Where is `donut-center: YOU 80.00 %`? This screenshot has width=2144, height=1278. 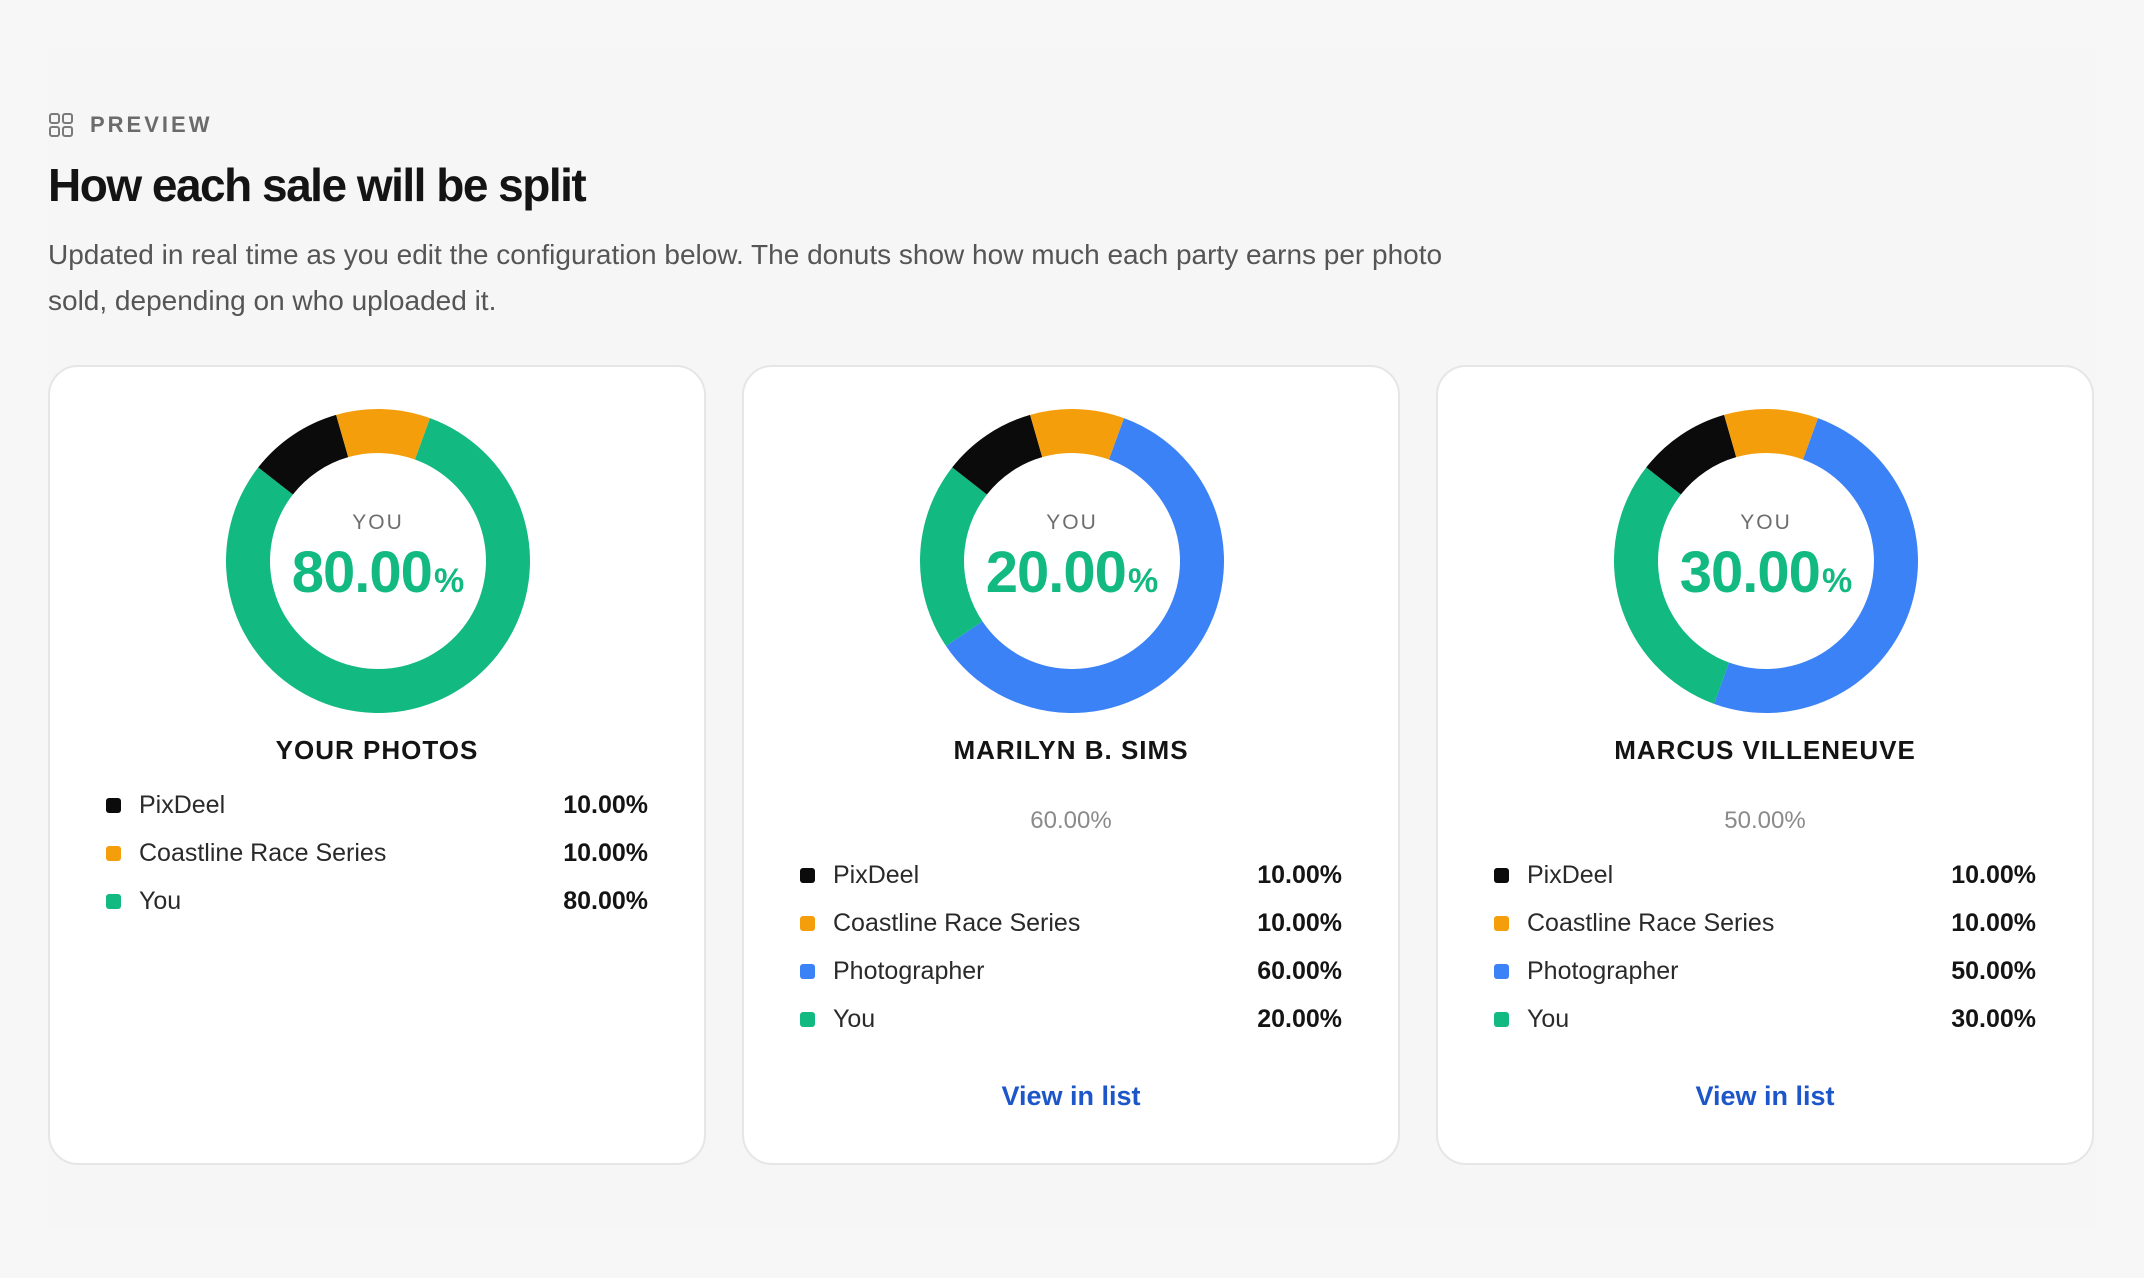
donut-center: YOU 80.00 % is located at coordinates (378, 561).